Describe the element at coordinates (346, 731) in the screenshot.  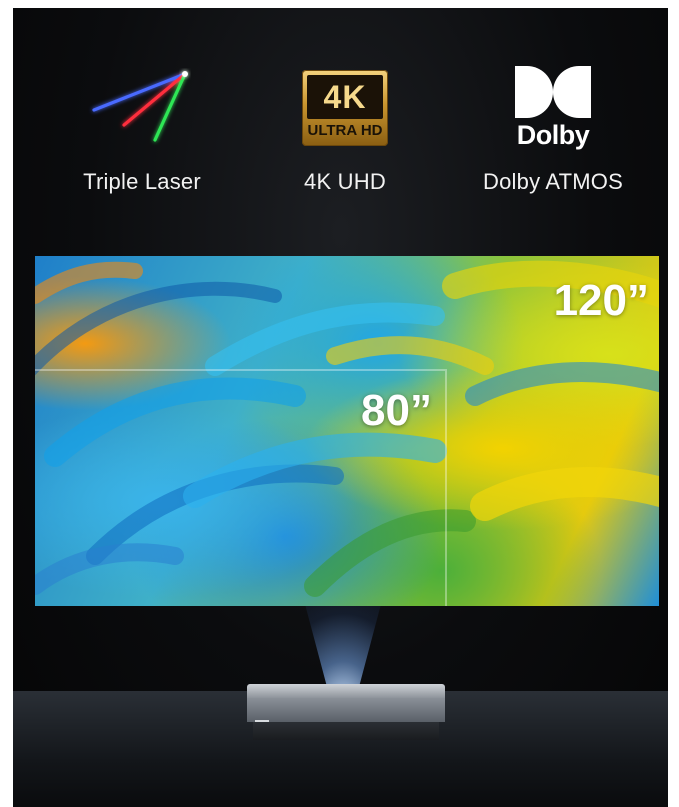
I see `projector-base` at that location.